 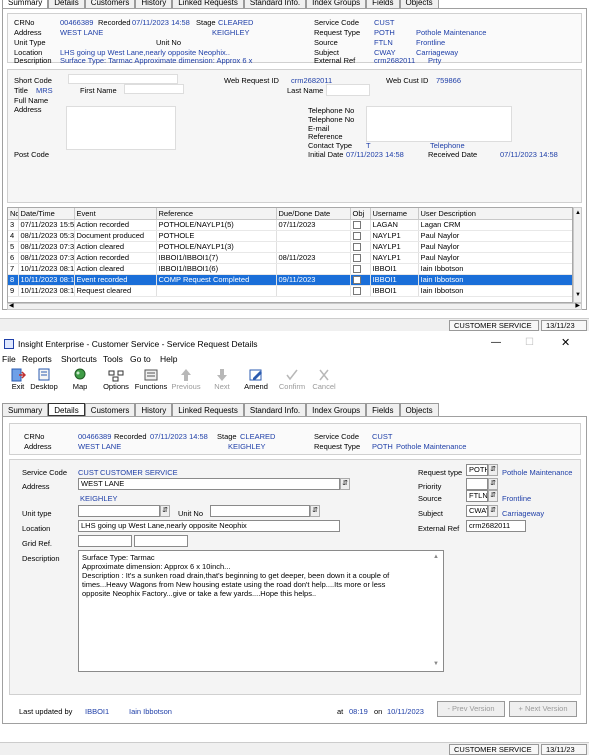 I want to click on source-dropdown-icon: ⇵, so click(x=493, y=496).